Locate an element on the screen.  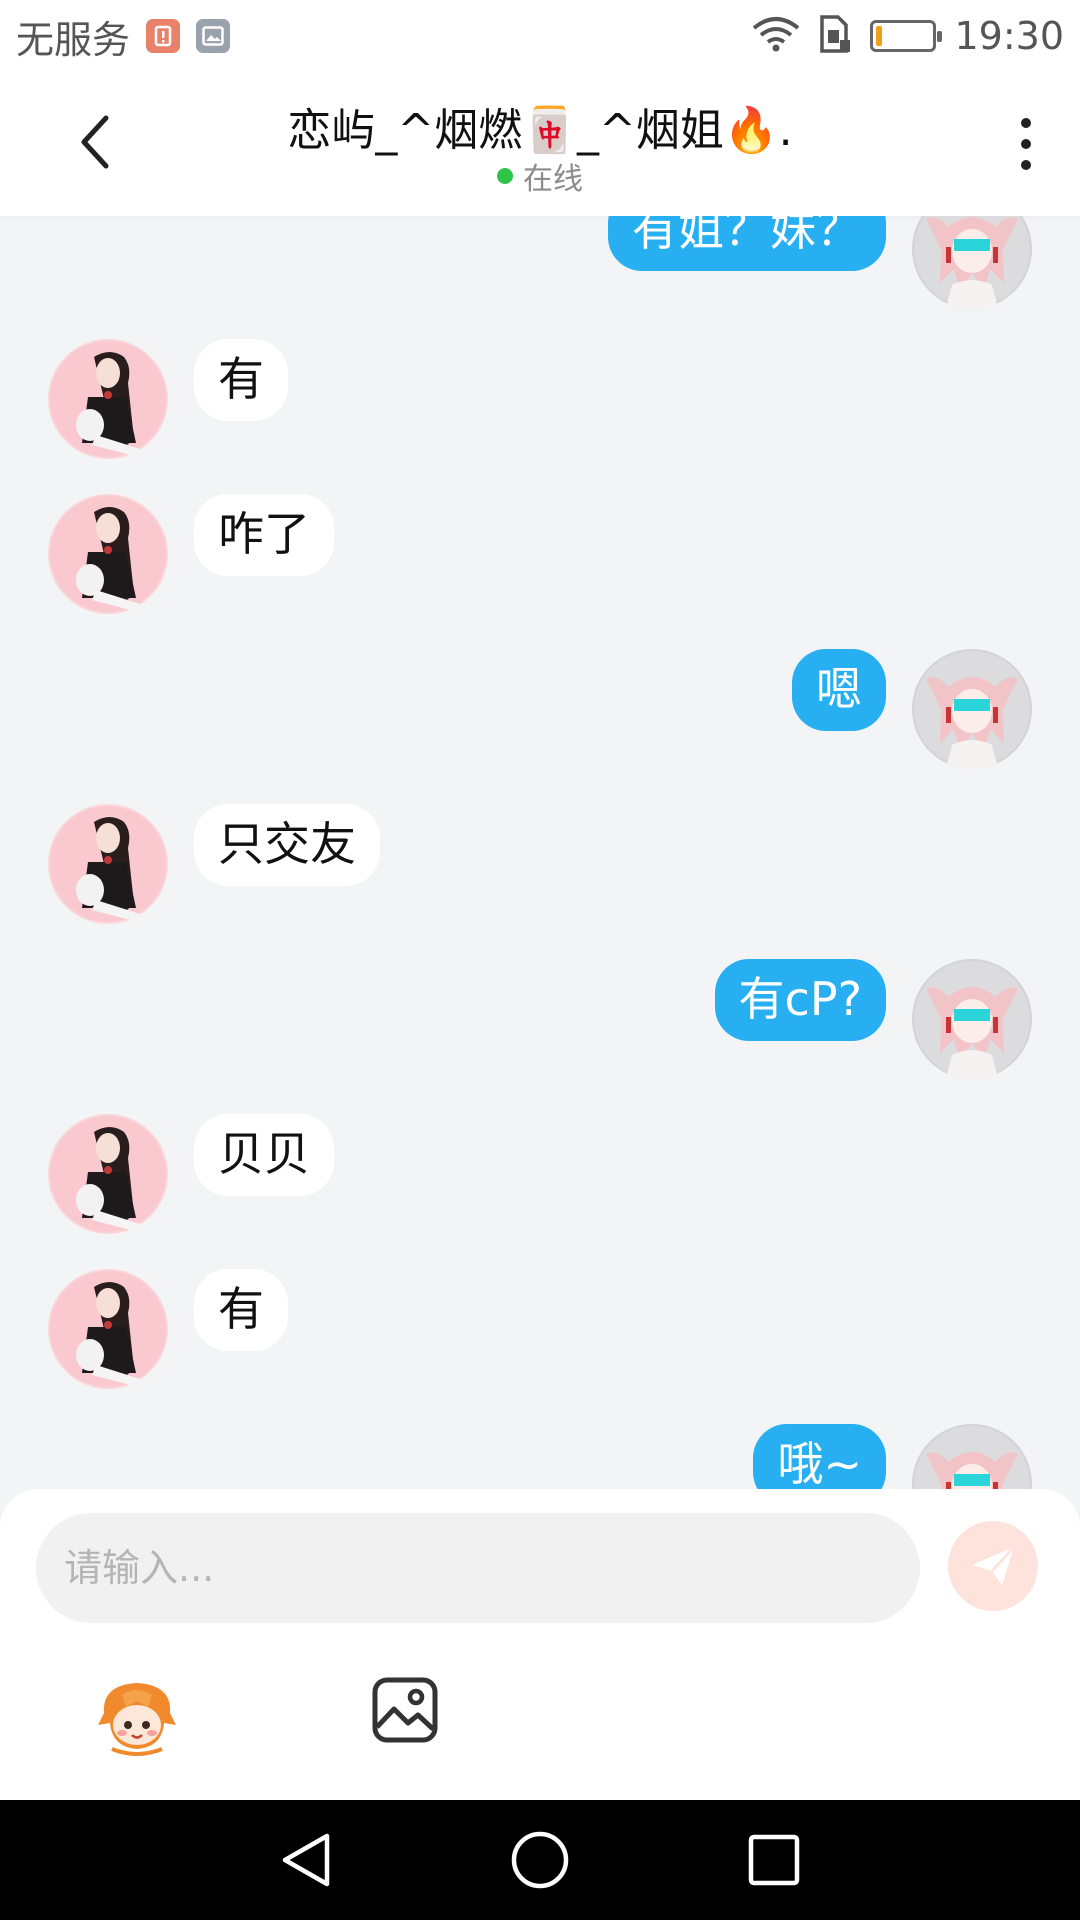
emoji-mascot-icon is located at coordinates (137, 1719).